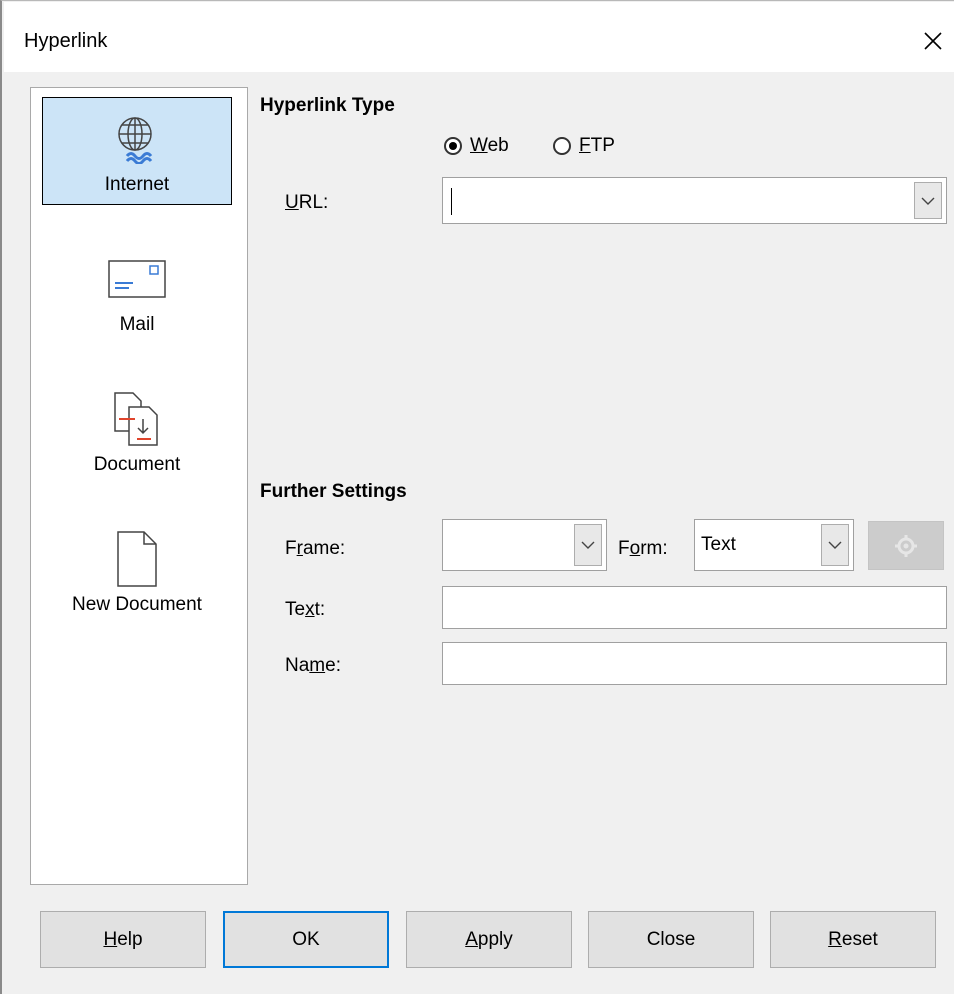  What do you see at coordinates (524, 545) in the screenshot?
I see `frame-combobox` at bounding box center [524, 545].